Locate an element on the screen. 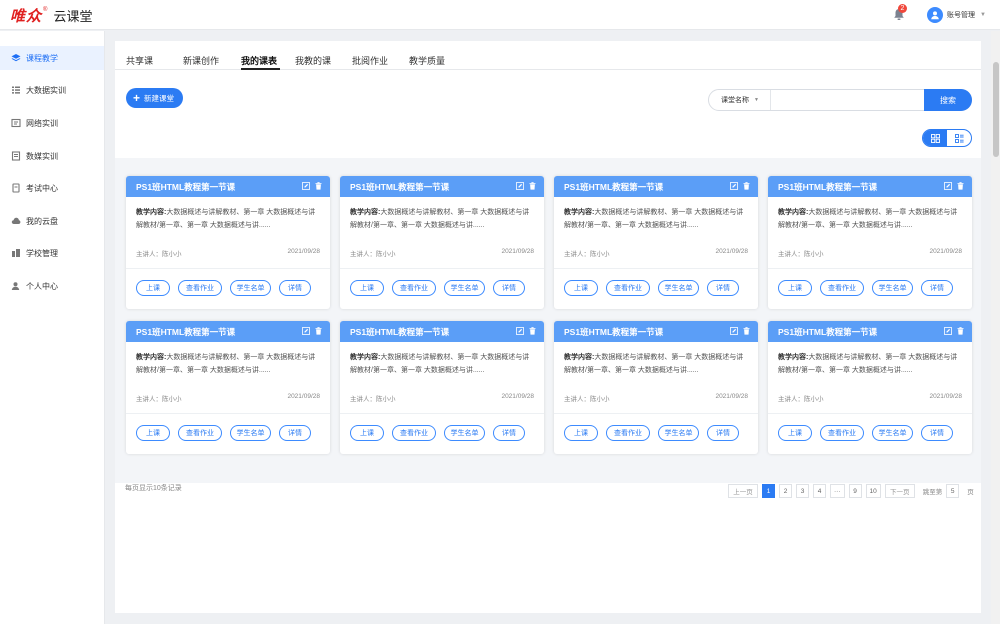 The height and width of the screenshot is (624, 1000). sidebar-item-course-teaching: 课程教学 is located at coordinates (52, 58).